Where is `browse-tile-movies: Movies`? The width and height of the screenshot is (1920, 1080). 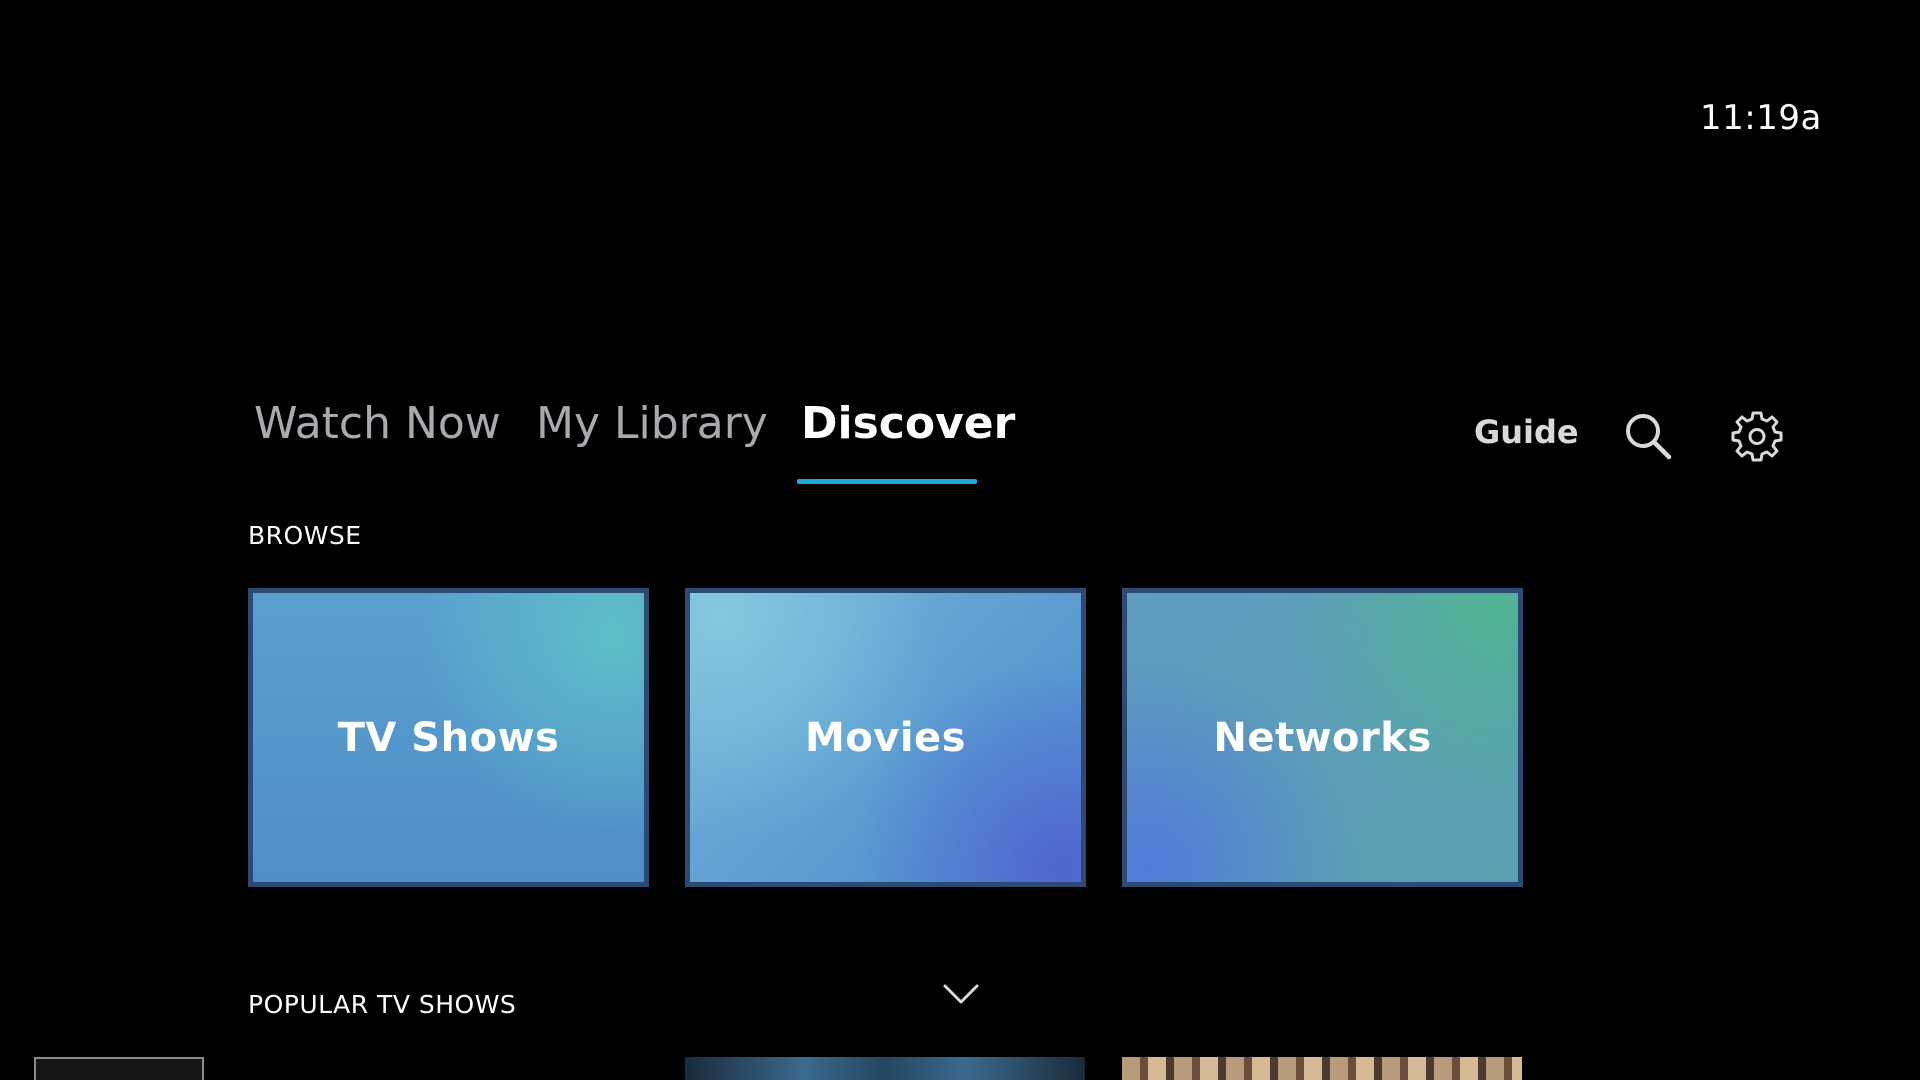 browse-tile-movies: Movies is located at coordinates (885, 737).